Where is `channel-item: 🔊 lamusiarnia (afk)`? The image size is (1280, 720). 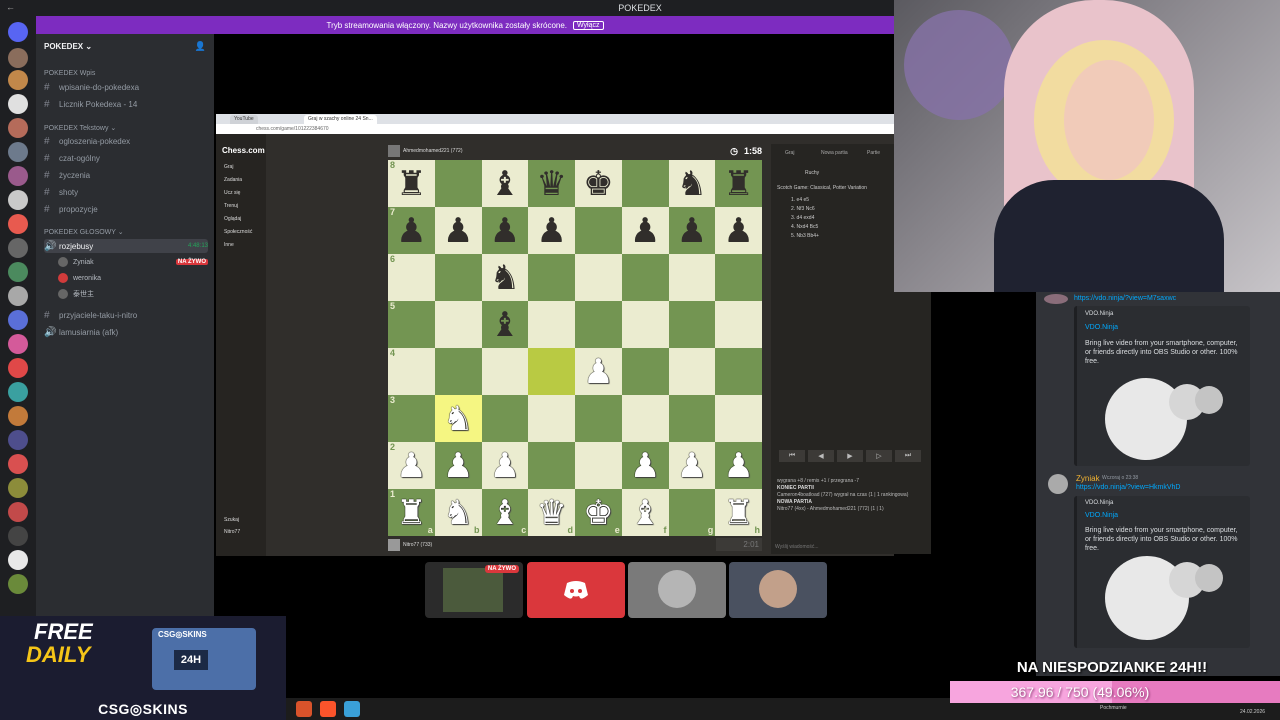 channel-item: 🔊 lamusiarnia (afk) is located at coordinates (126, 332).